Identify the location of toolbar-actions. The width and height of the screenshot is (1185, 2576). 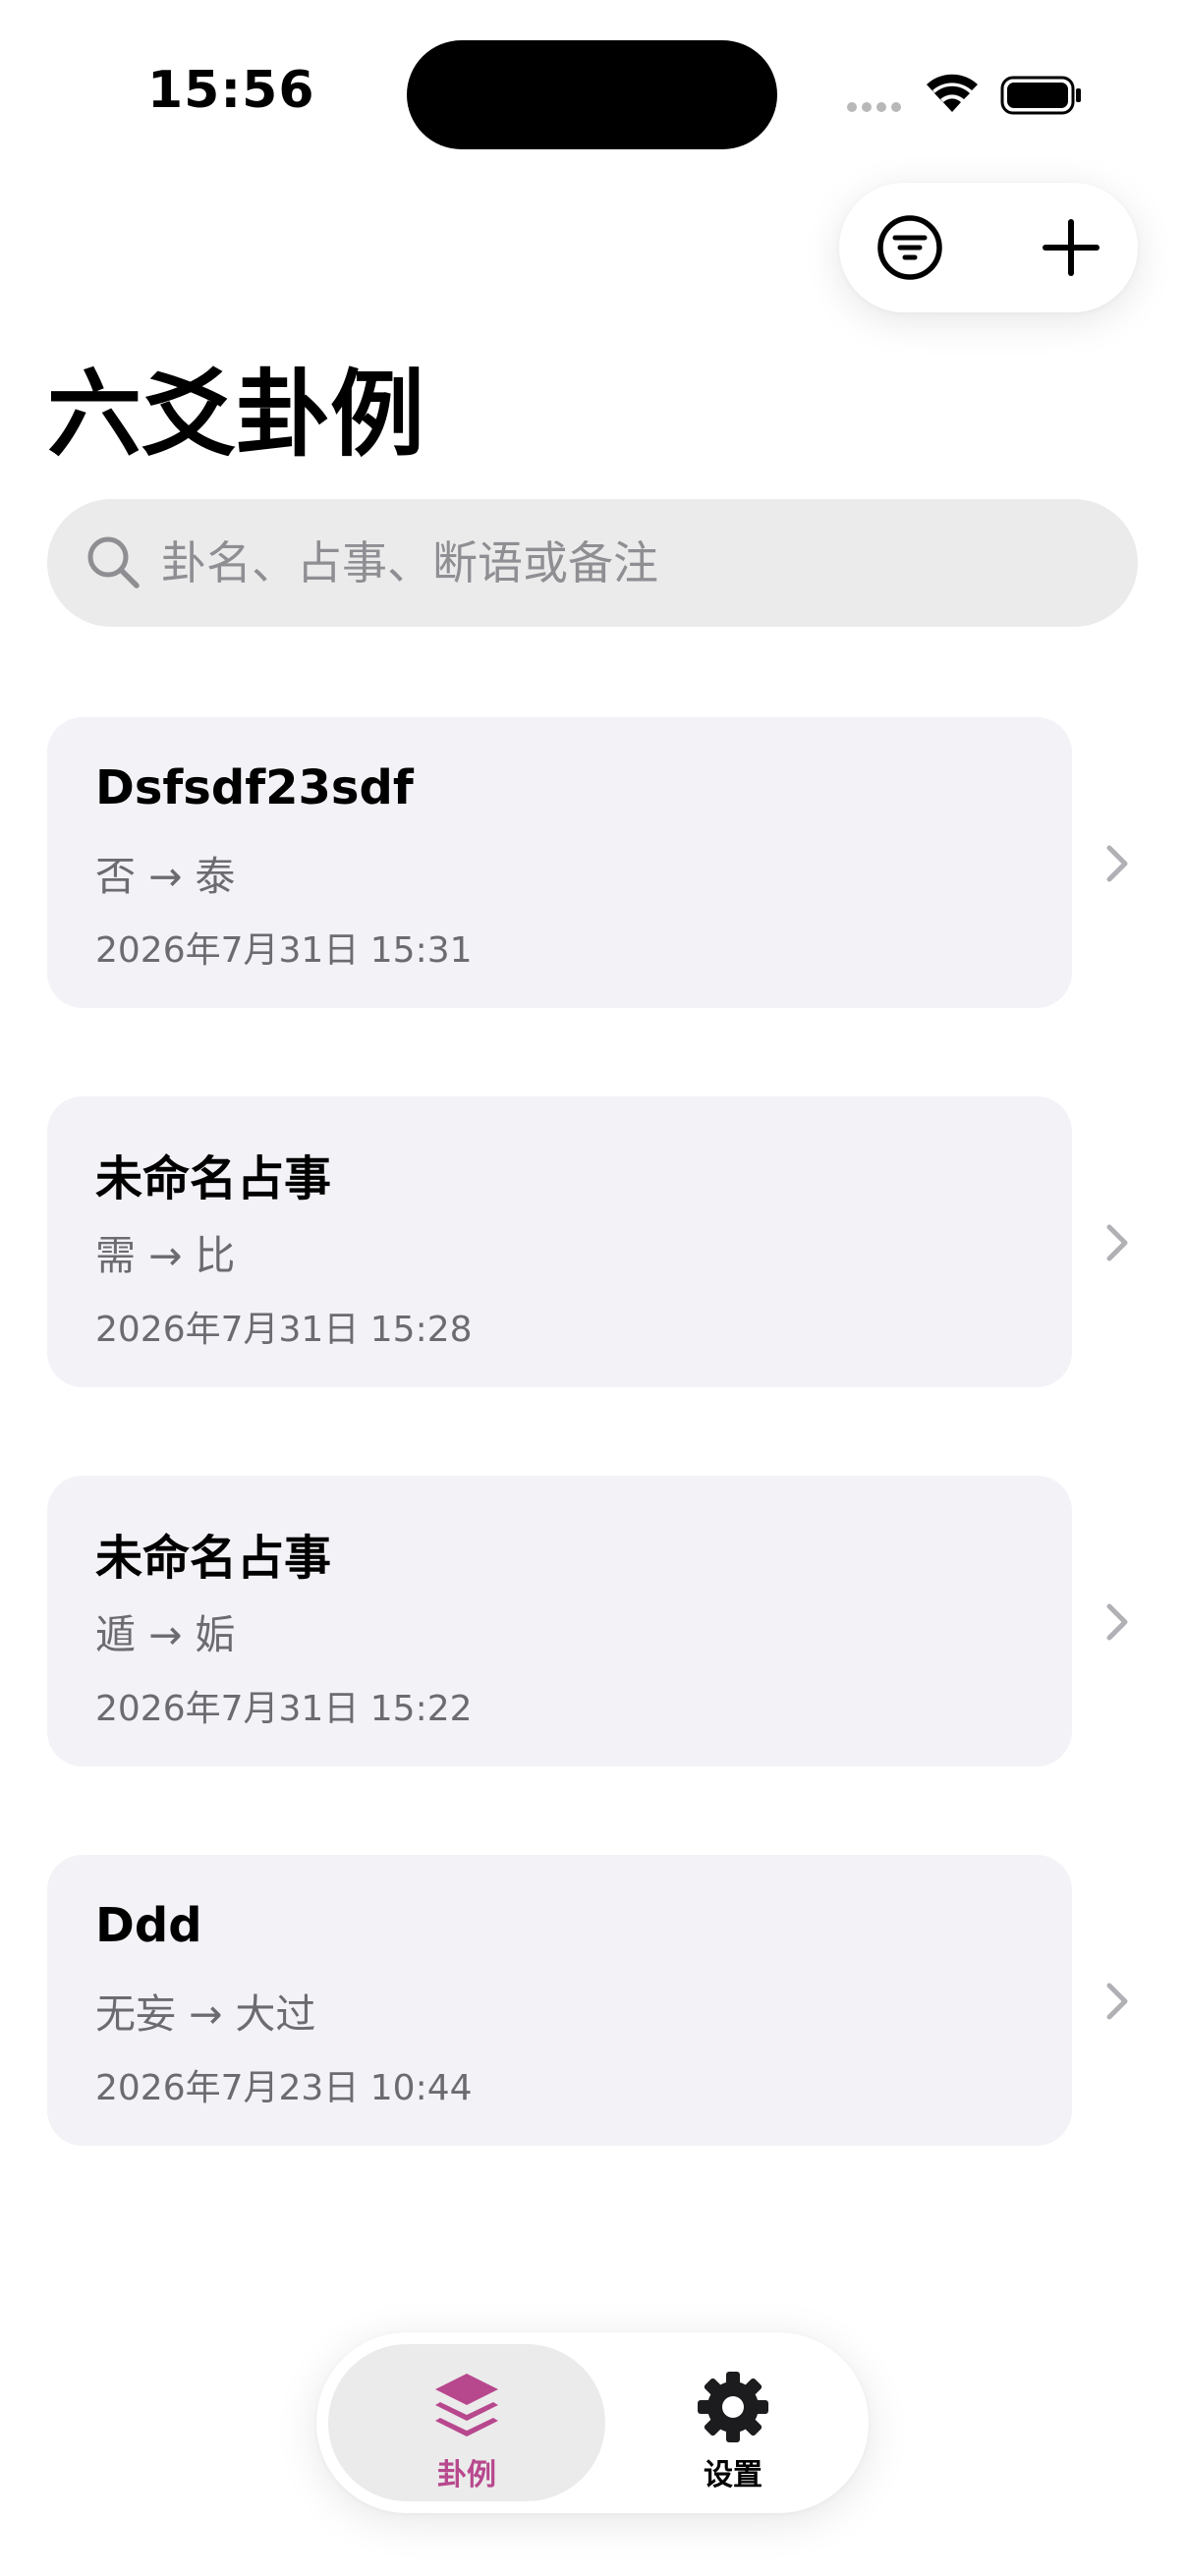
(989, 247).